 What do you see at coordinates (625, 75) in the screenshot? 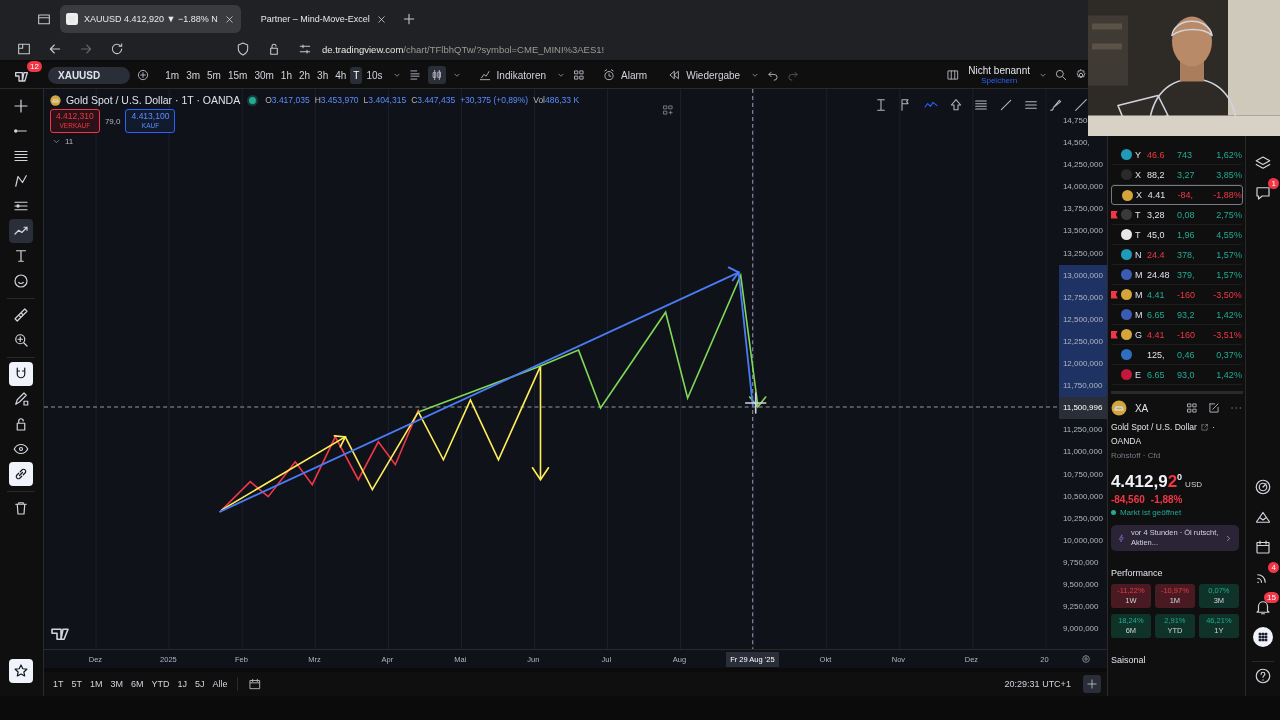
I see `alarm-button: Alarm` at bounding box center [625, 75].